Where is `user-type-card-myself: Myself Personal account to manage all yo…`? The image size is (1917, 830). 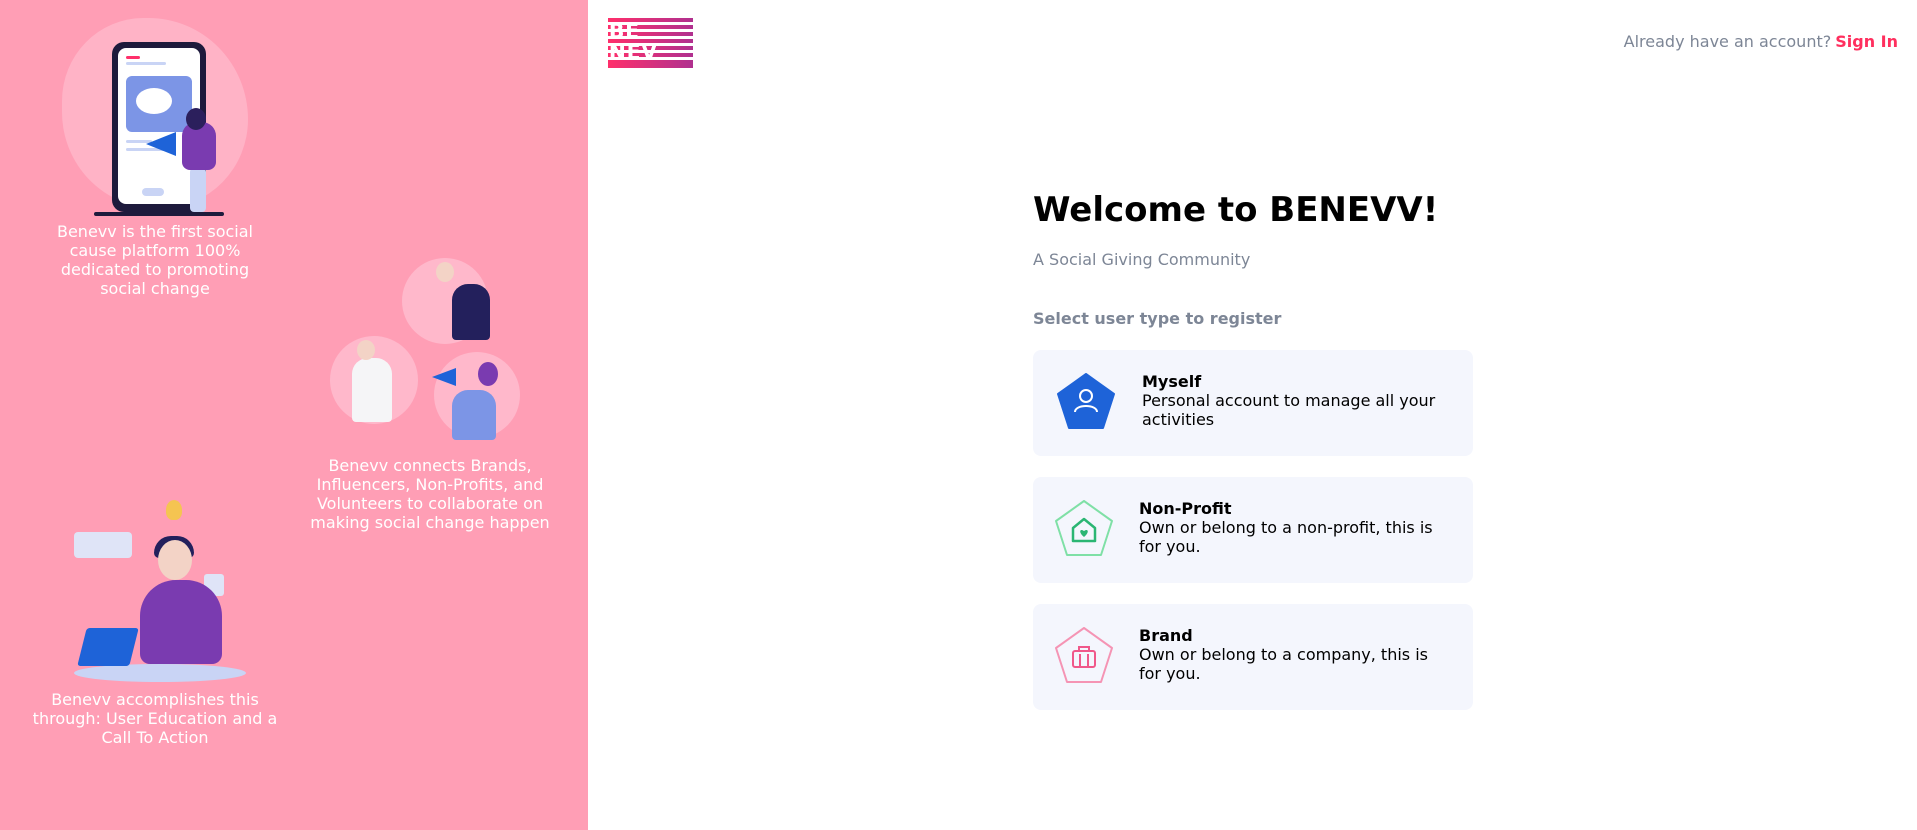
user-type-card-myself: Myself Personal account to manage all yo… is located at coordinates (1253, 403).